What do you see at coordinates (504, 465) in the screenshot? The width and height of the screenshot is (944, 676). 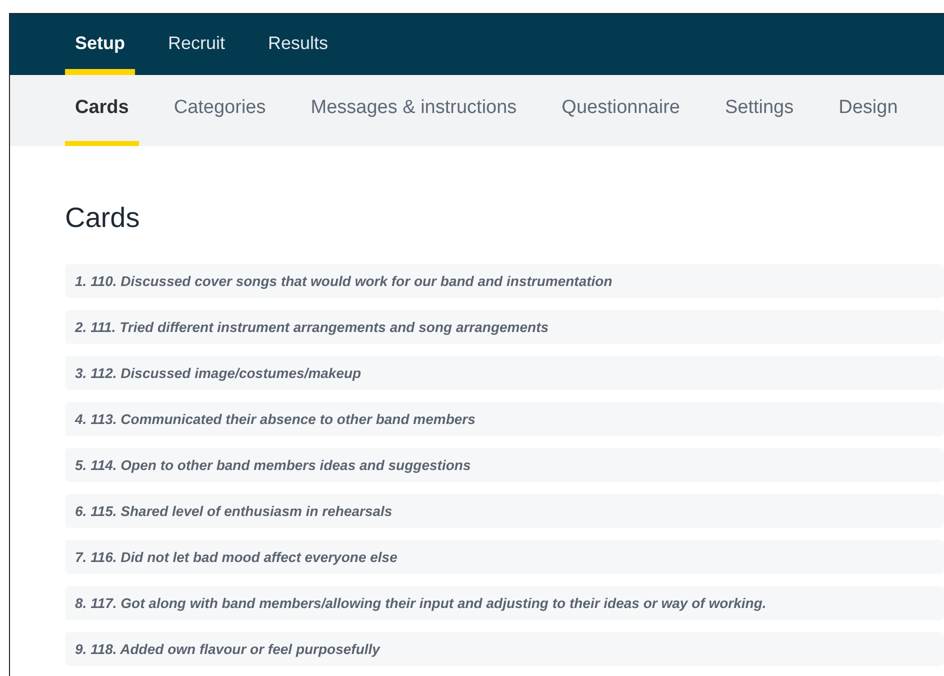 I see `card-item: 5. 114. Open to other band members ideas and suggestions` at bounding box center [504, 465].